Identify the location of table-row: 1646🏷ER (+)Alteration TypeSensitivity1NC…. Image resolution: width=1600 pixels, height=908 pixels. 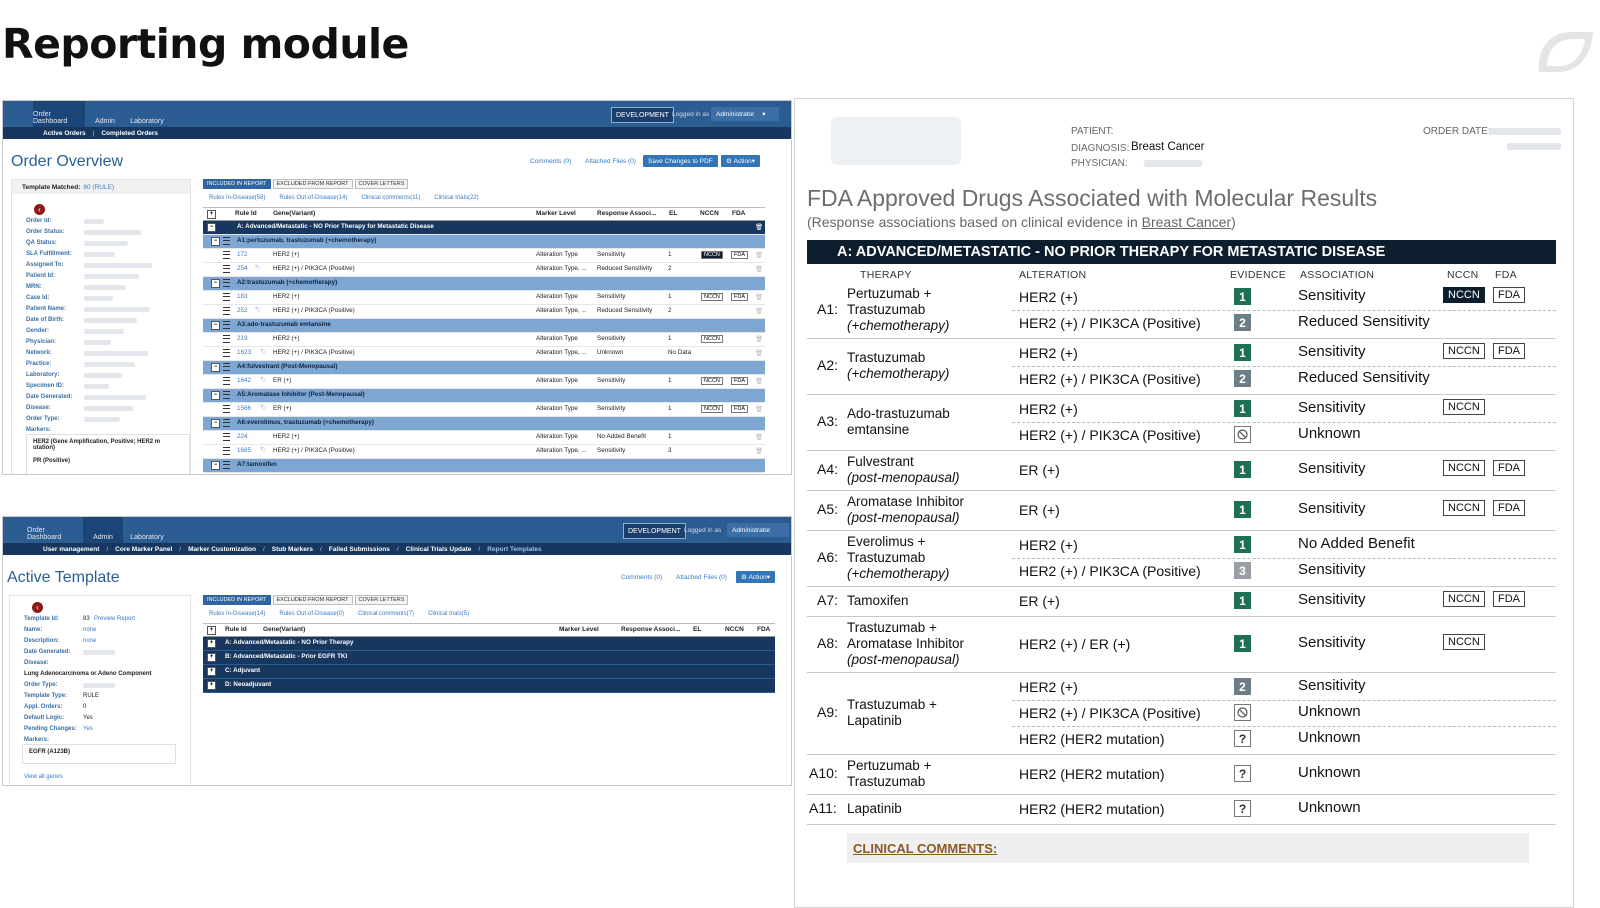
(484, 473).